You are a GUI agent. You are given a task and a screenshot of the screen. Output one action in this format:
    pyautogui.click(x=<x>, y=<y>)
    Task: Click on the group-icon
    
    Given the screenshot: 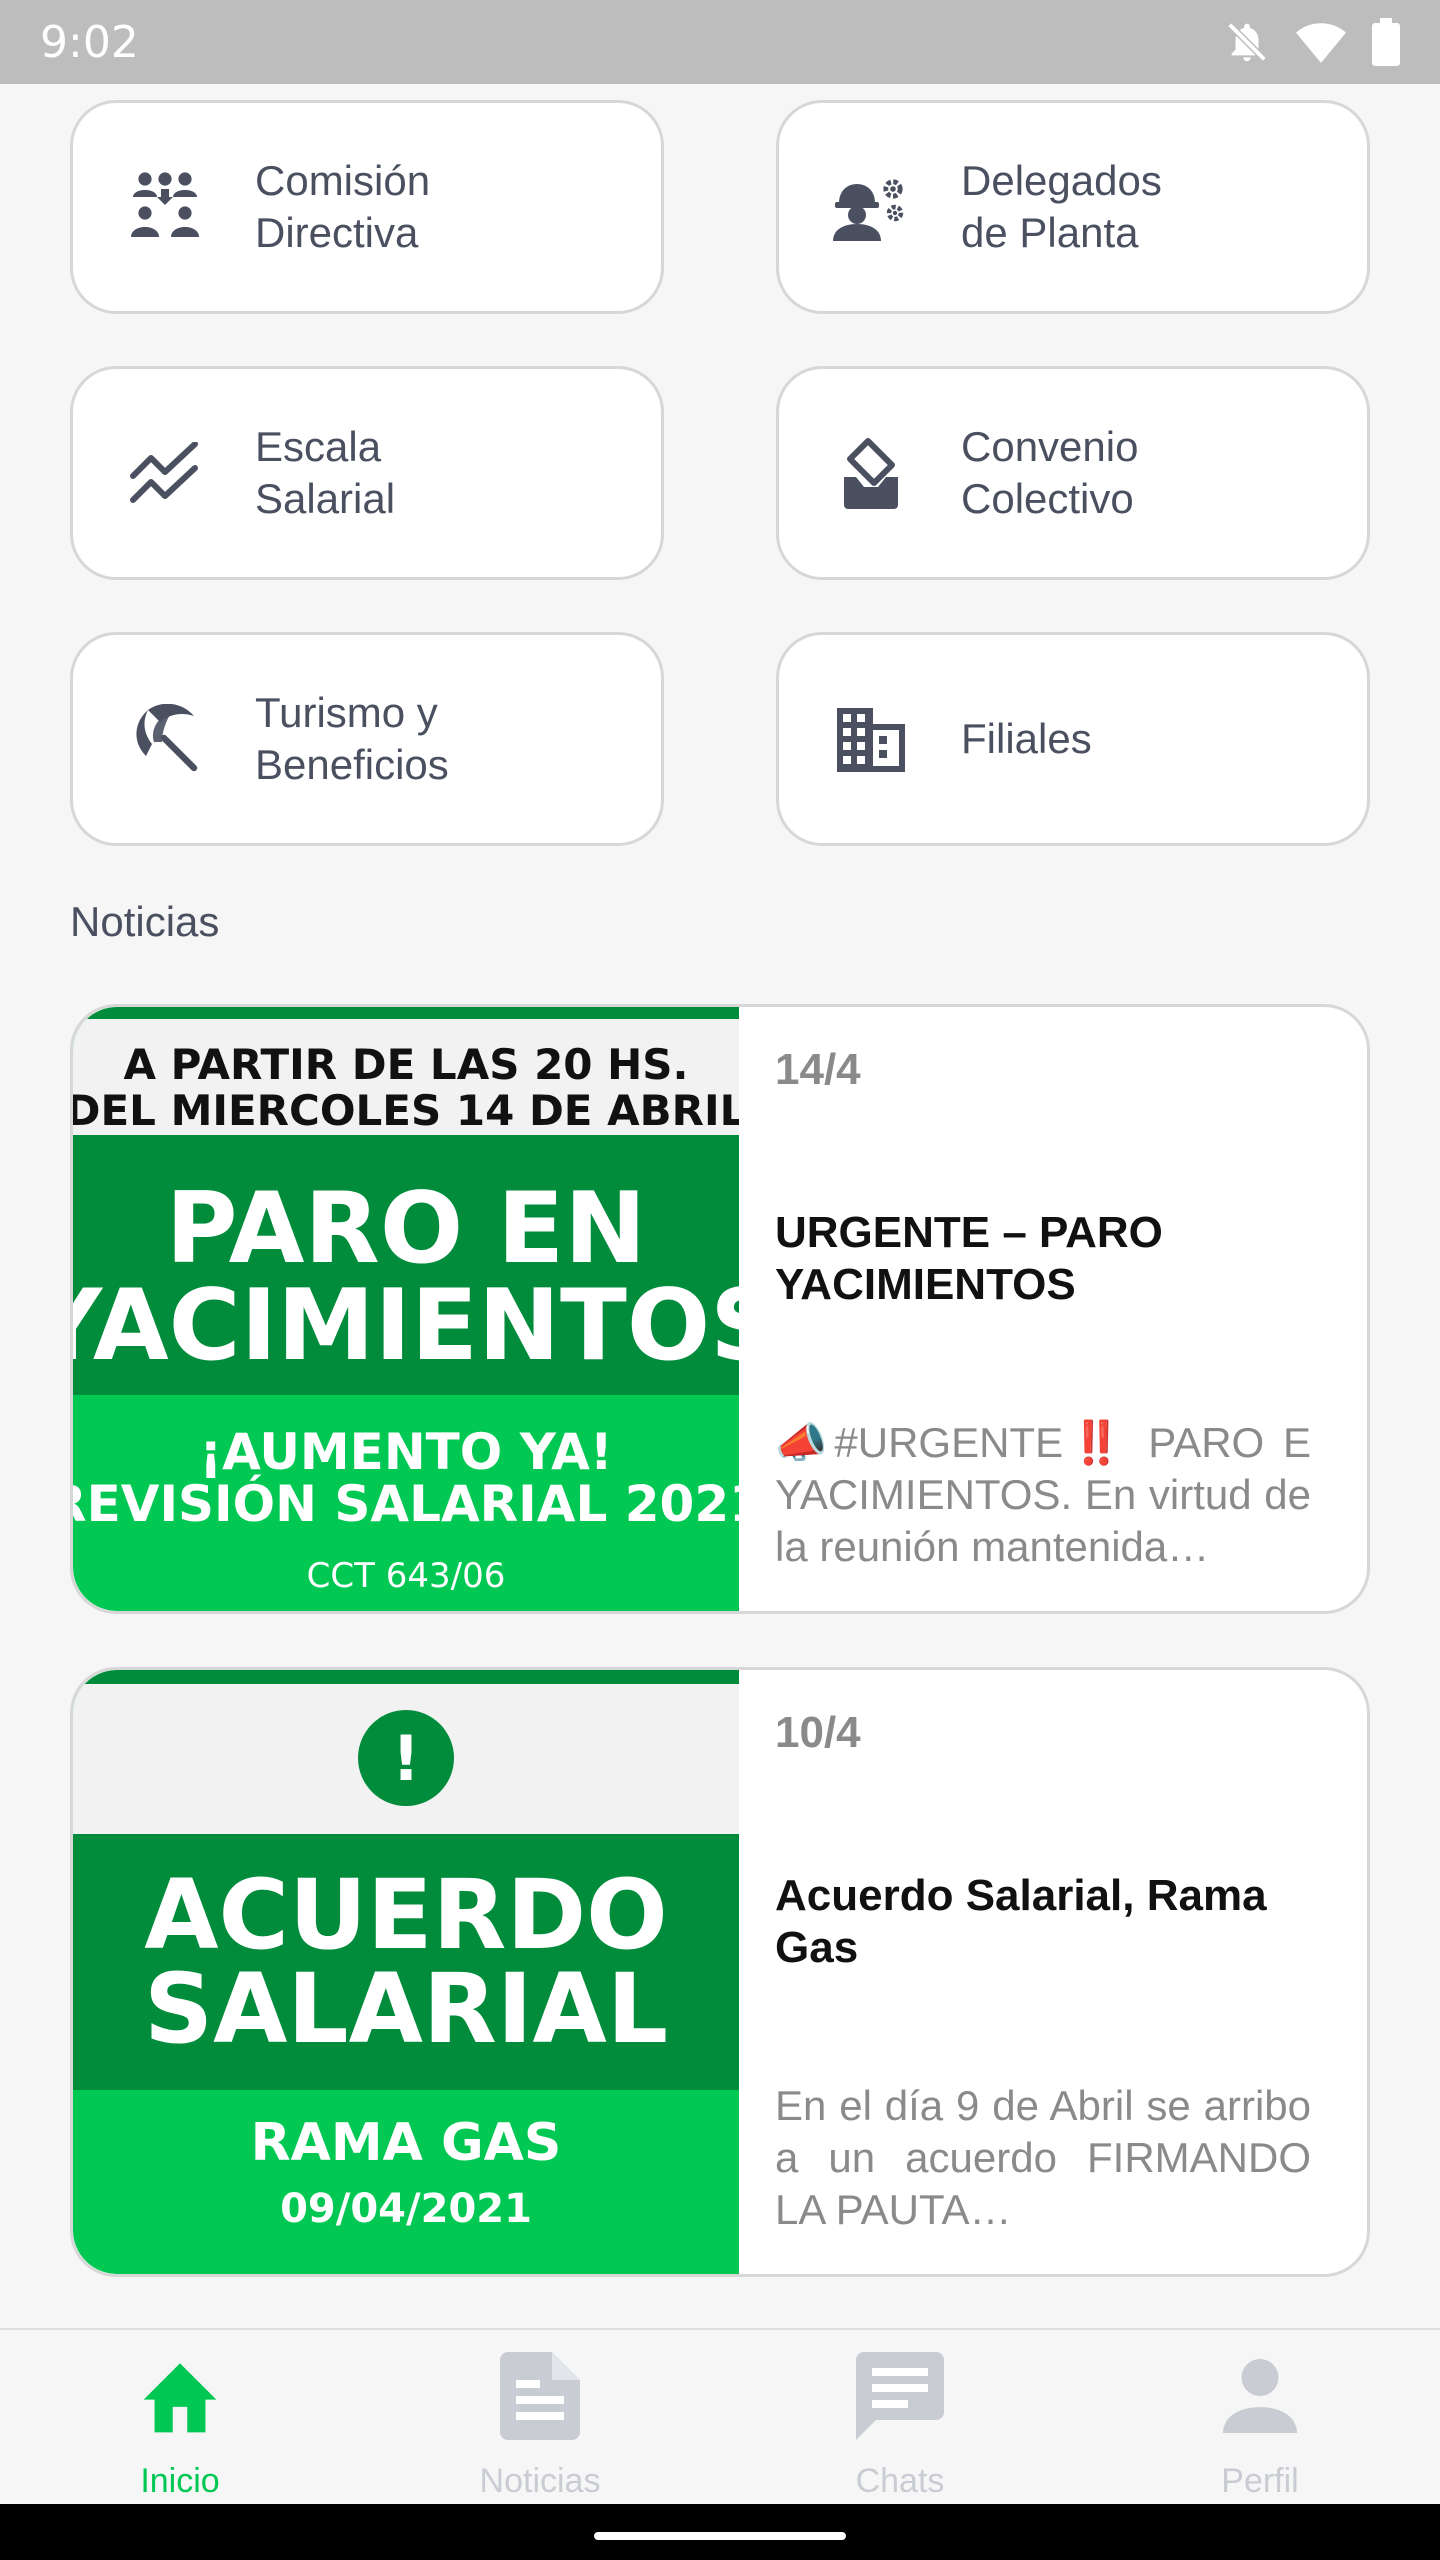 What is the action you would take?
    pyautogui.click(x=165, y=204)
    